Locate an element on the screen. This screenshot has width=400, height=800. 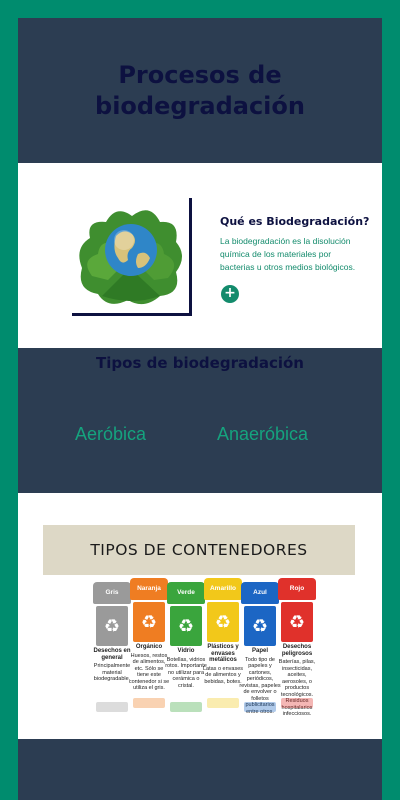
bin-lid-label: Amarillo is located at coordinates (223, 589).